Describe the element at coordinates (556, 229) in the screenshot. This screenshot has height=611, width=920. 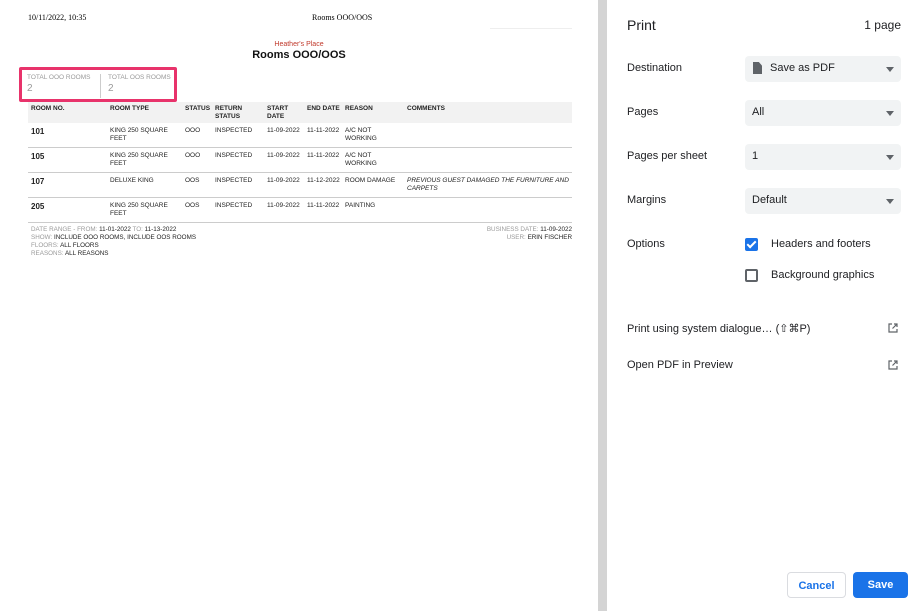
I see `business-date: 11-09-2022` at that location.